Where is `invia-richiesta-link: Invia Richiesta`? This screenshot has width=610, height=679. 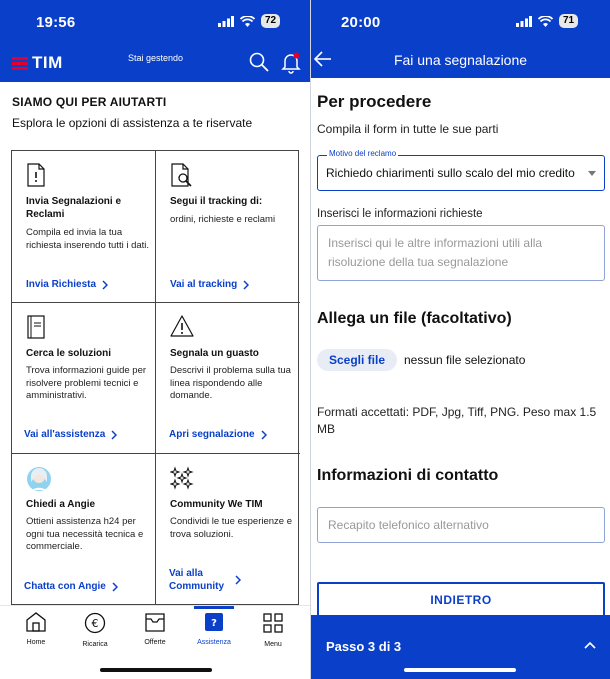 invia-richiesta-link: Invia Richiesta is located at coordinates (67, 284).